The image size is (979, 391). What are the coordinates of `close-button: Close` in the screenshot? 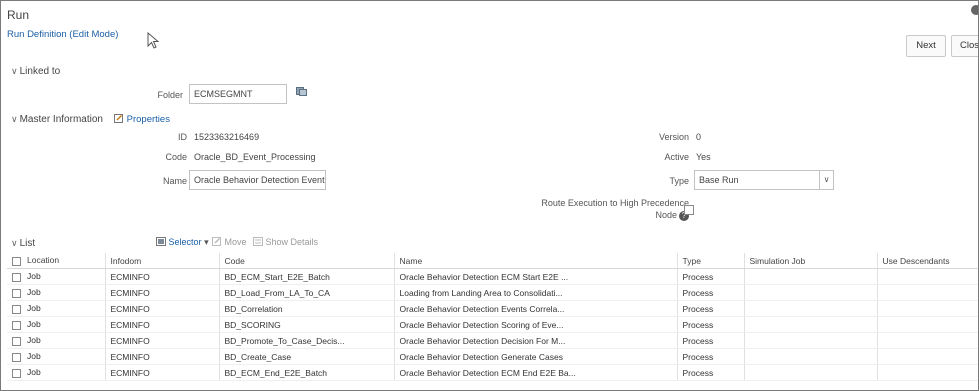 It's located at (964, 46).